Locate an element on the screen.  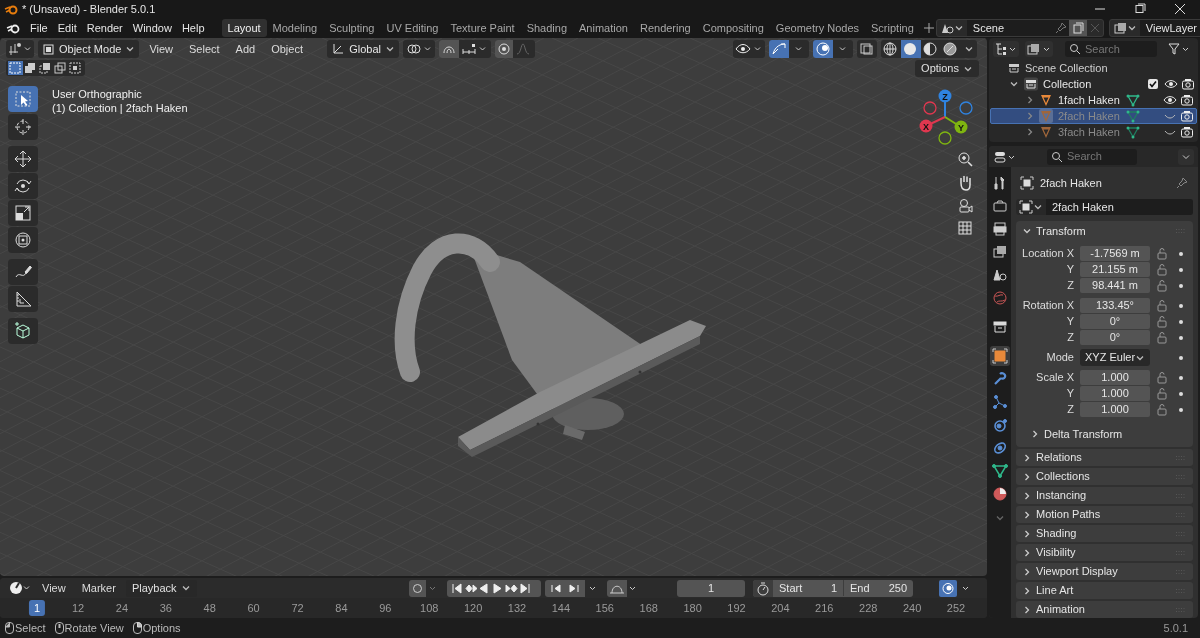
end-frame-field: End 250 is located at coordinates (878, 588).